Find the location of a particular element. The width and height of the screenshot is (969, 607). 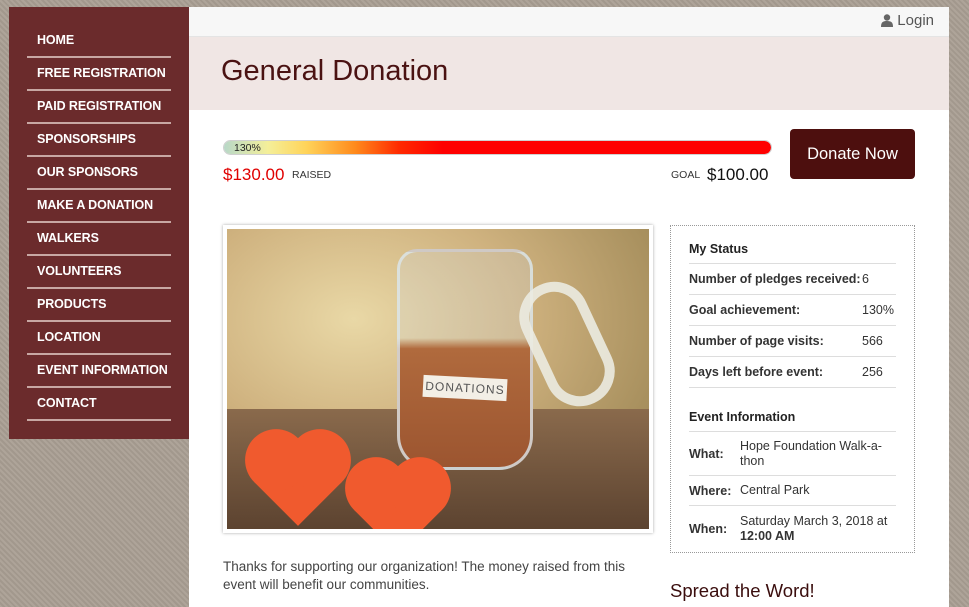

nav-item-make-a-donation: MAKE A DONATION is located at coordinates (99, 206).